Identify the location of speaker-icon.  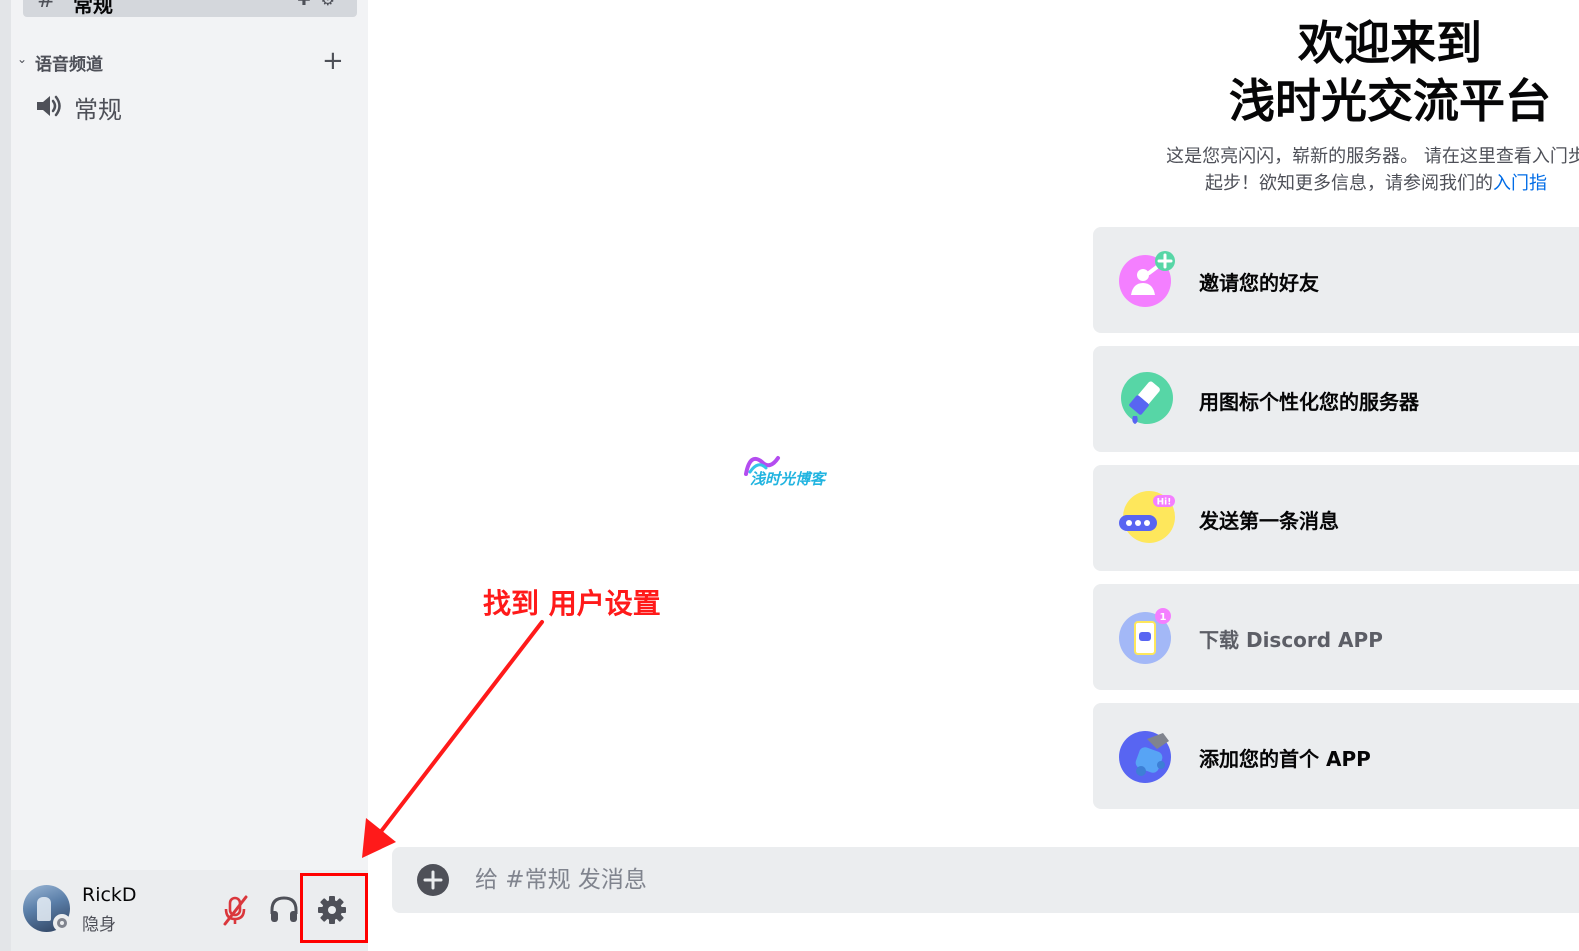
(49, 108).